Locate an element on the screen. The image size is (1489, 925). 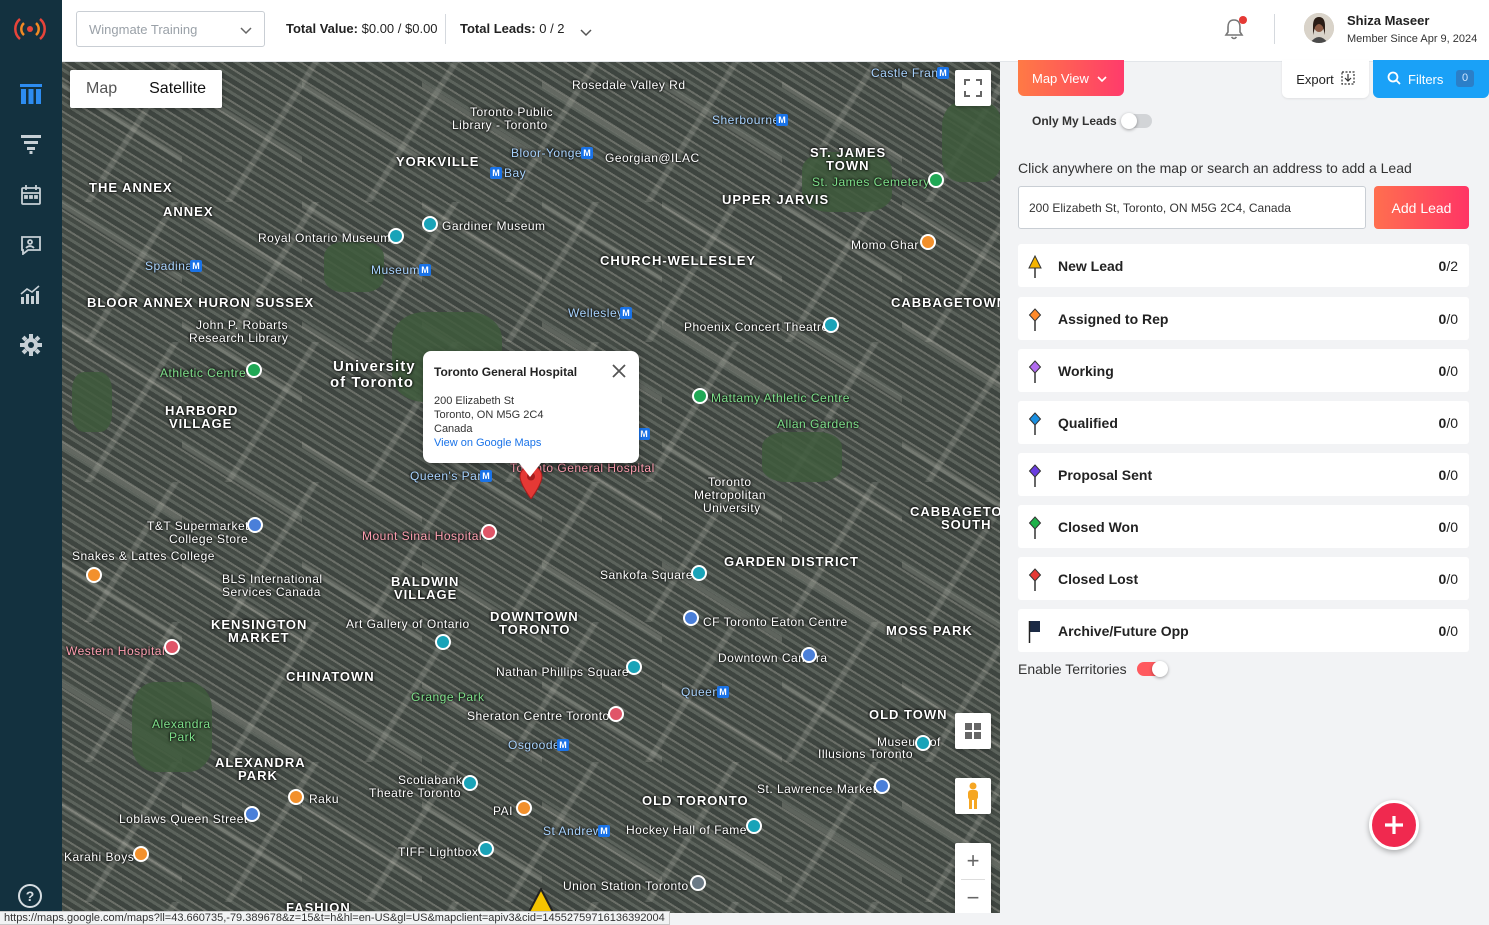
export-button: Export is located at coordinates (1325, 79).